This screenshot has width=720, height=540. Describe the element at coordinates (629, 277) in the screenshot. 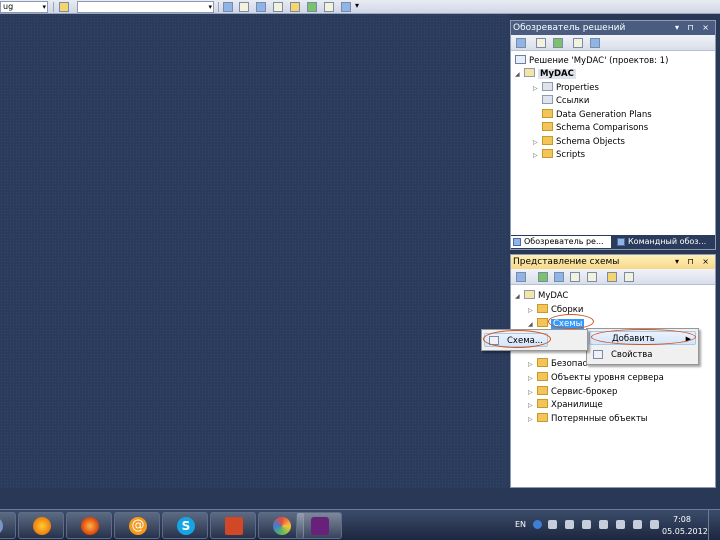

I see `view-icon` at that location.